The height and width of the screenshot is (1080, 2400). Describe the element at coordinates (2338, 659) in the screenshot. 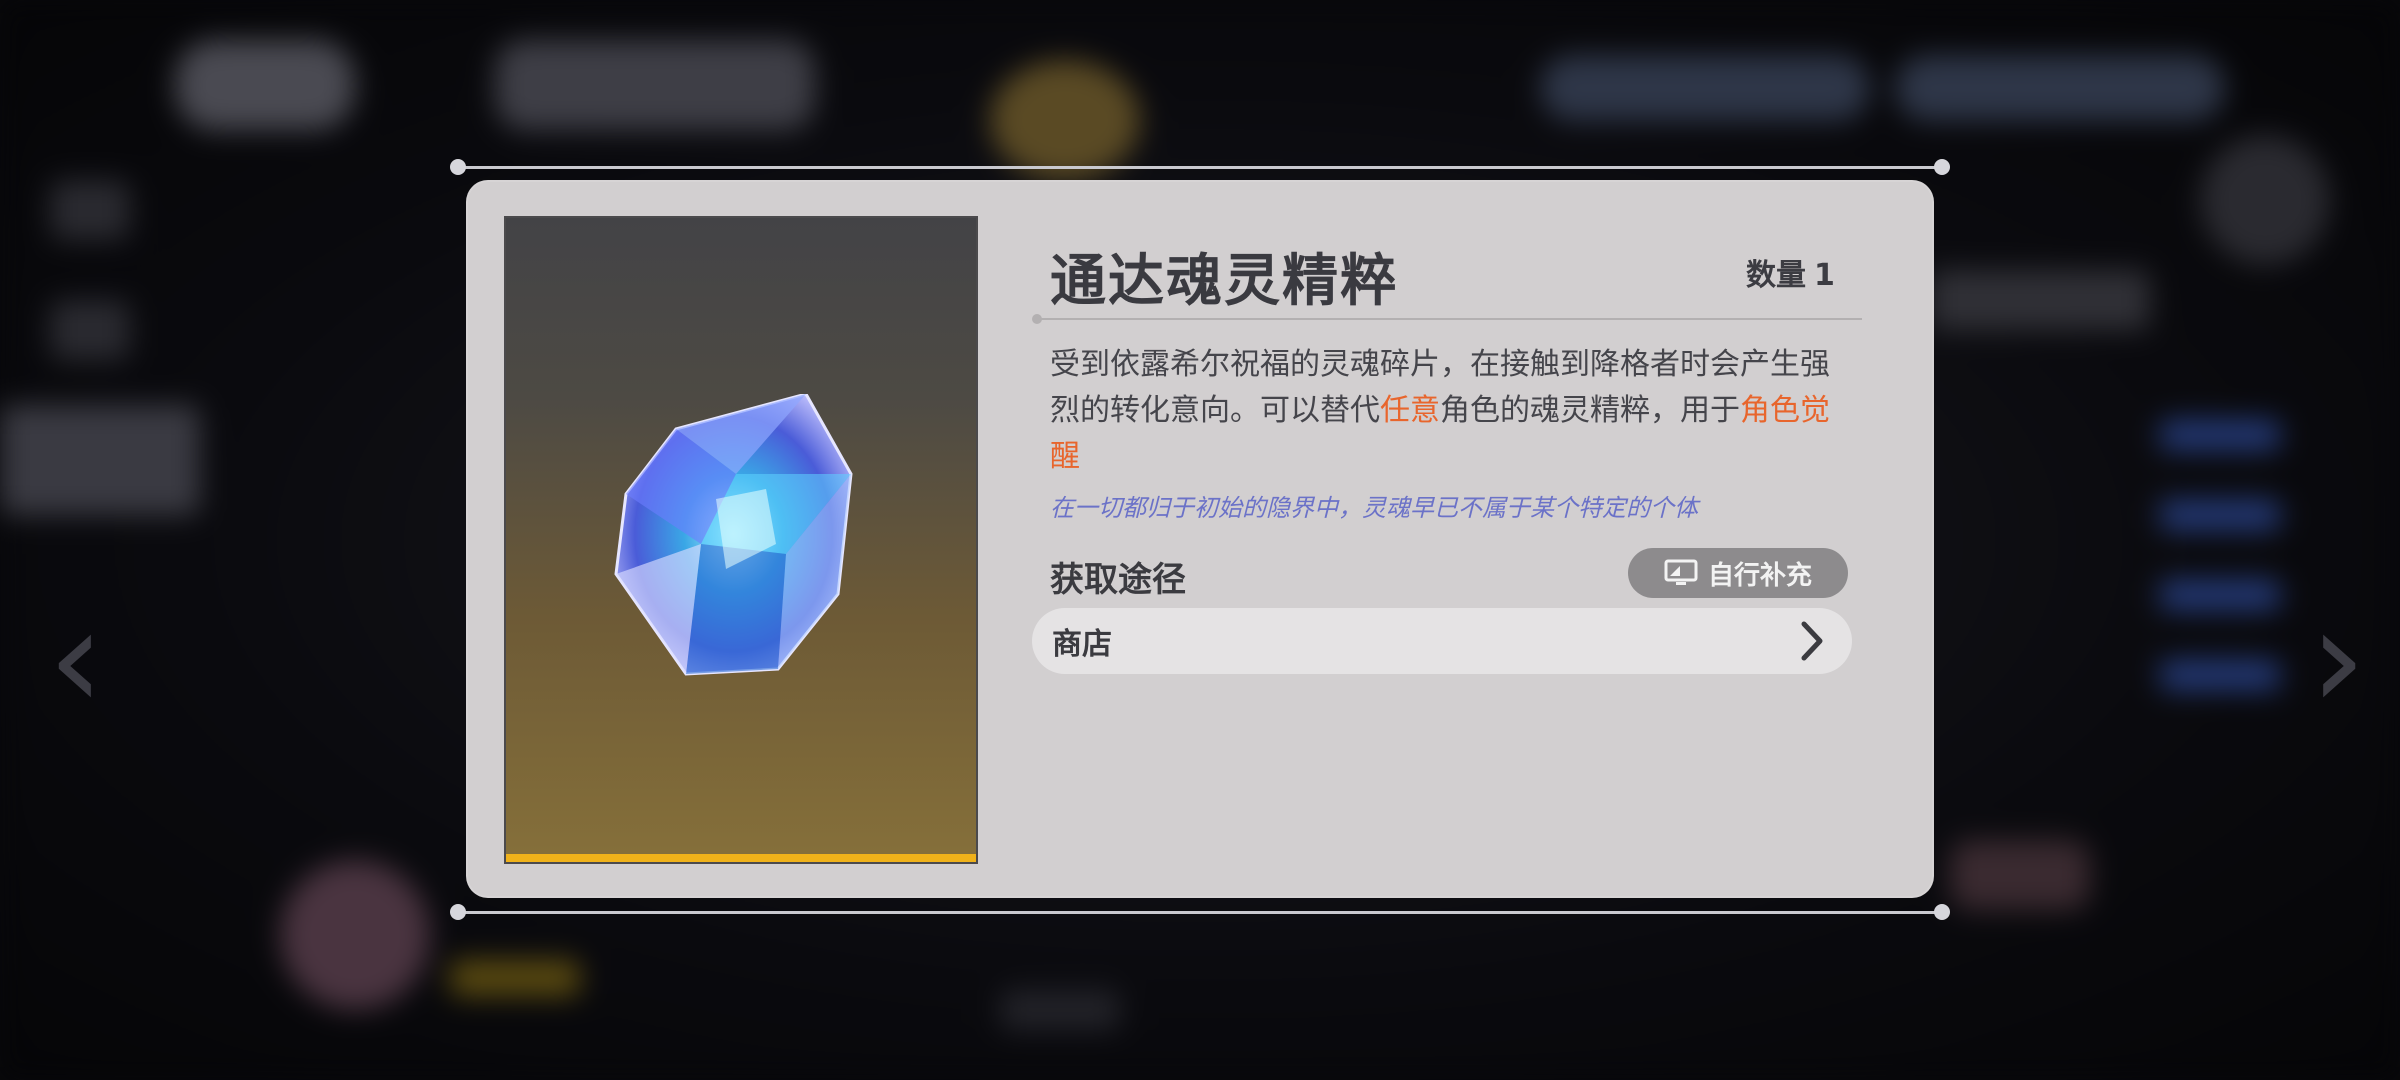

I see `next-arrow-icon: ›` at that location.